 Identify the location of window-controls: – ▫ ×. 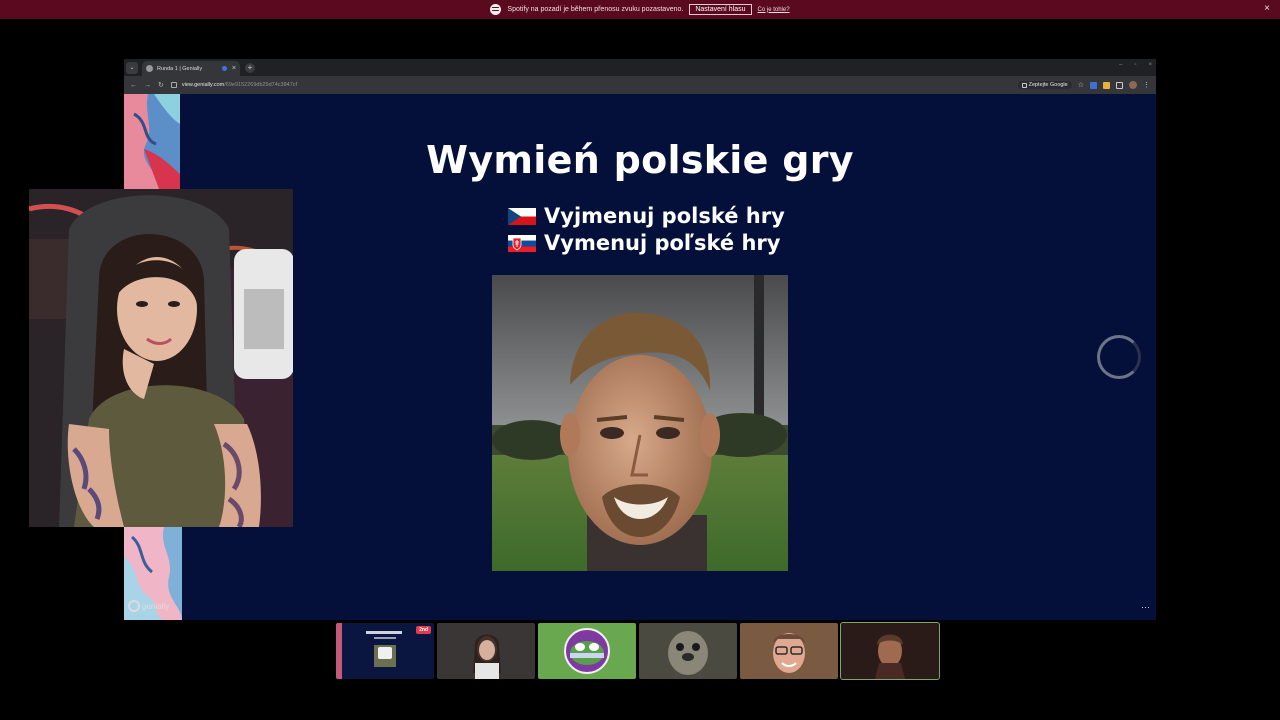
(1135, 65).